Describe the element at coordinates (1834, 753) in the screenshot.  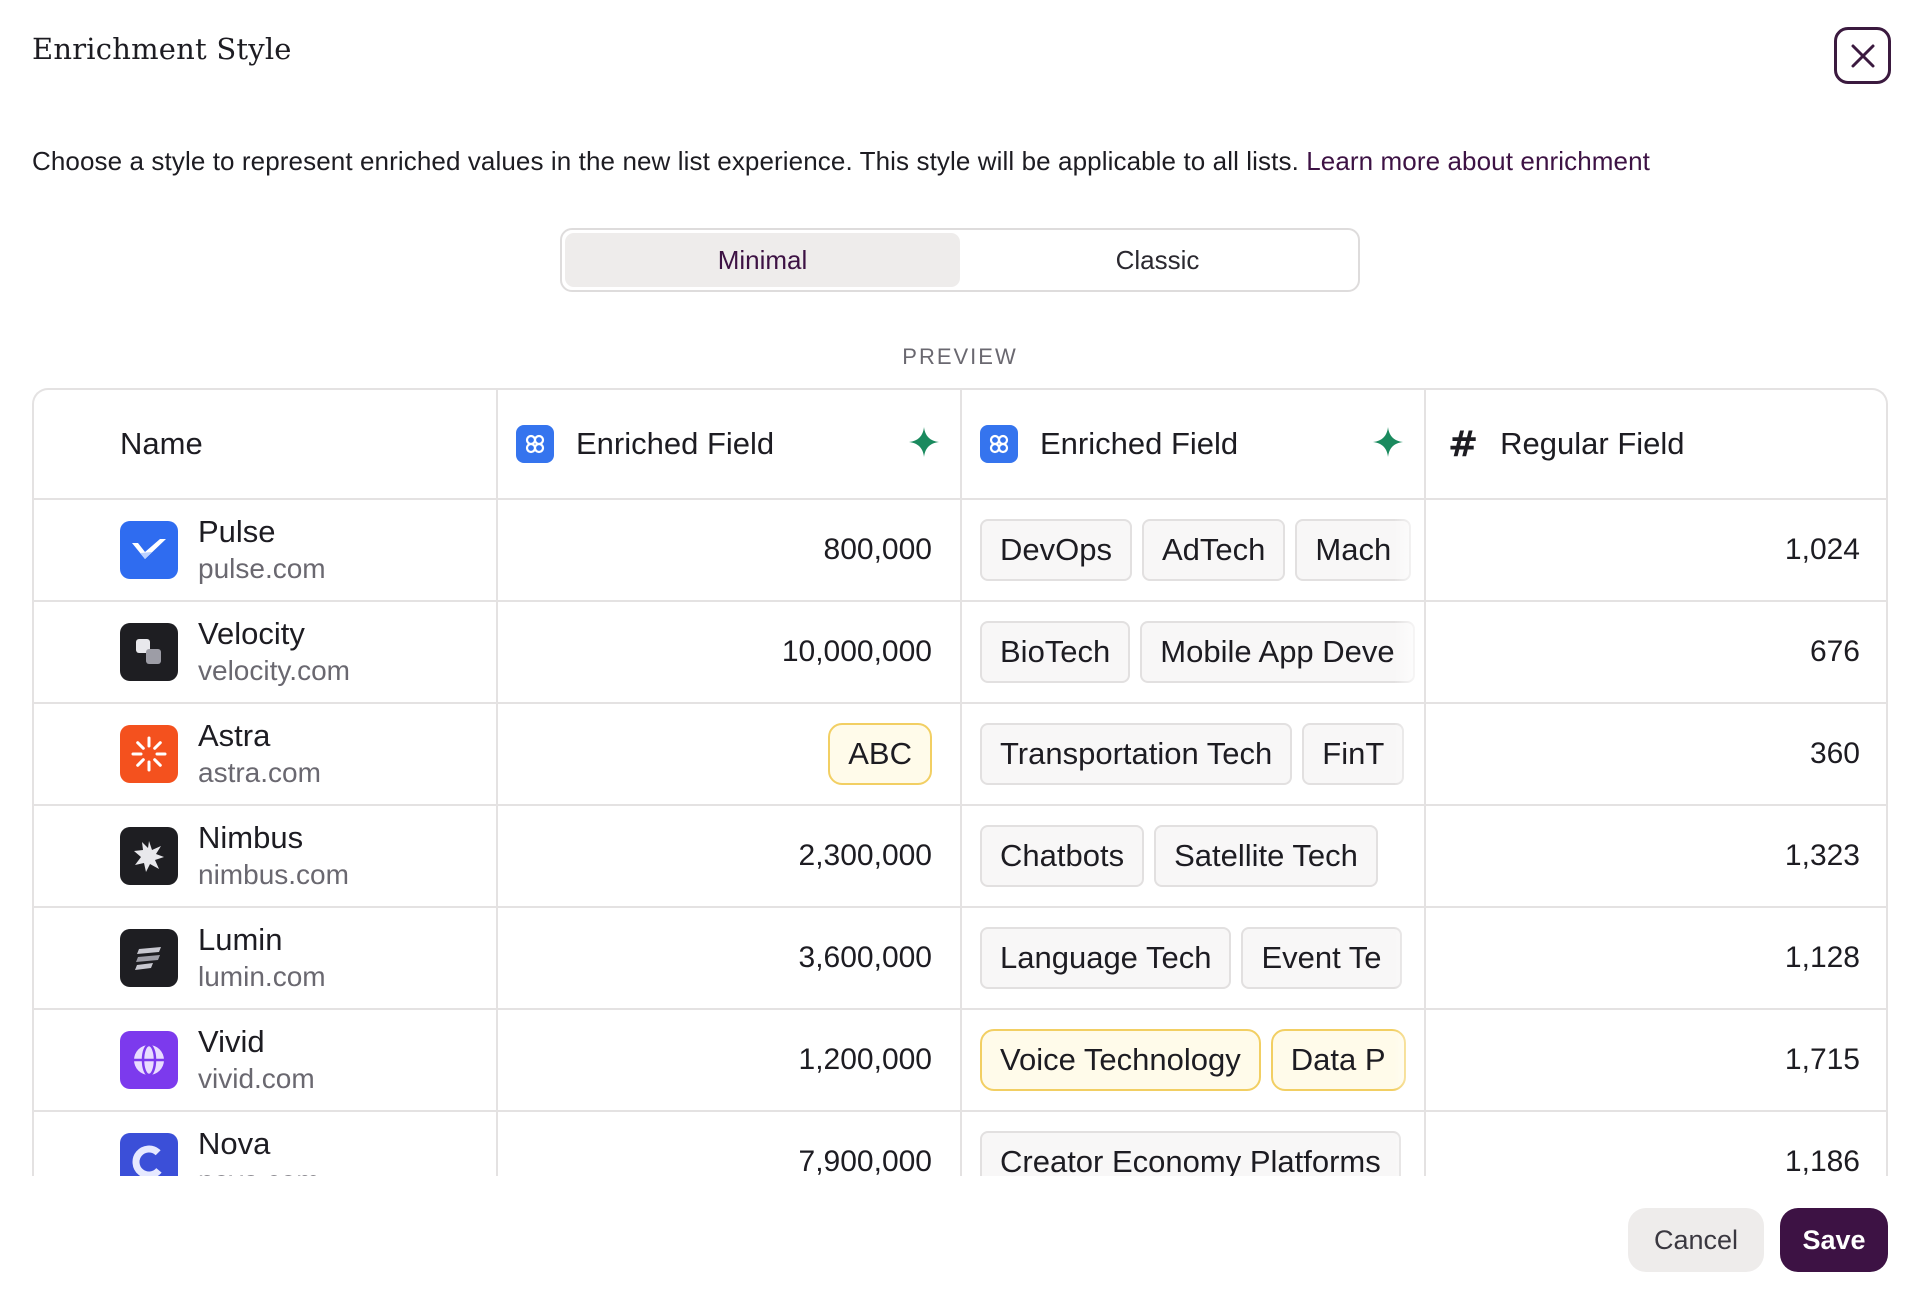
I see `regular-value-cell: 360` at that location.